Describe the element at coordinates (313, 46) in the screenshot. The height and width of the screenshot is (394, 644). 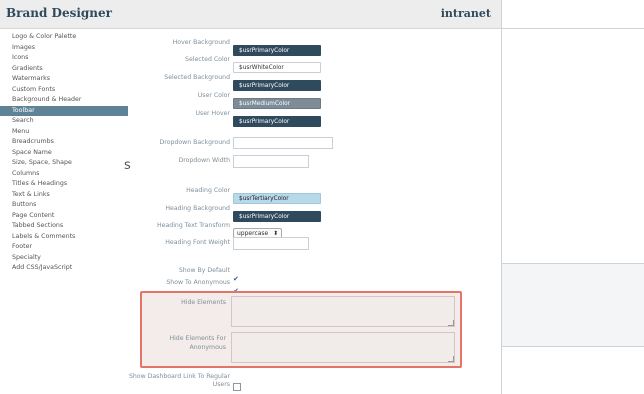
I see `row-hover-background: Hover Background $usrPrimaryColor` at that location.